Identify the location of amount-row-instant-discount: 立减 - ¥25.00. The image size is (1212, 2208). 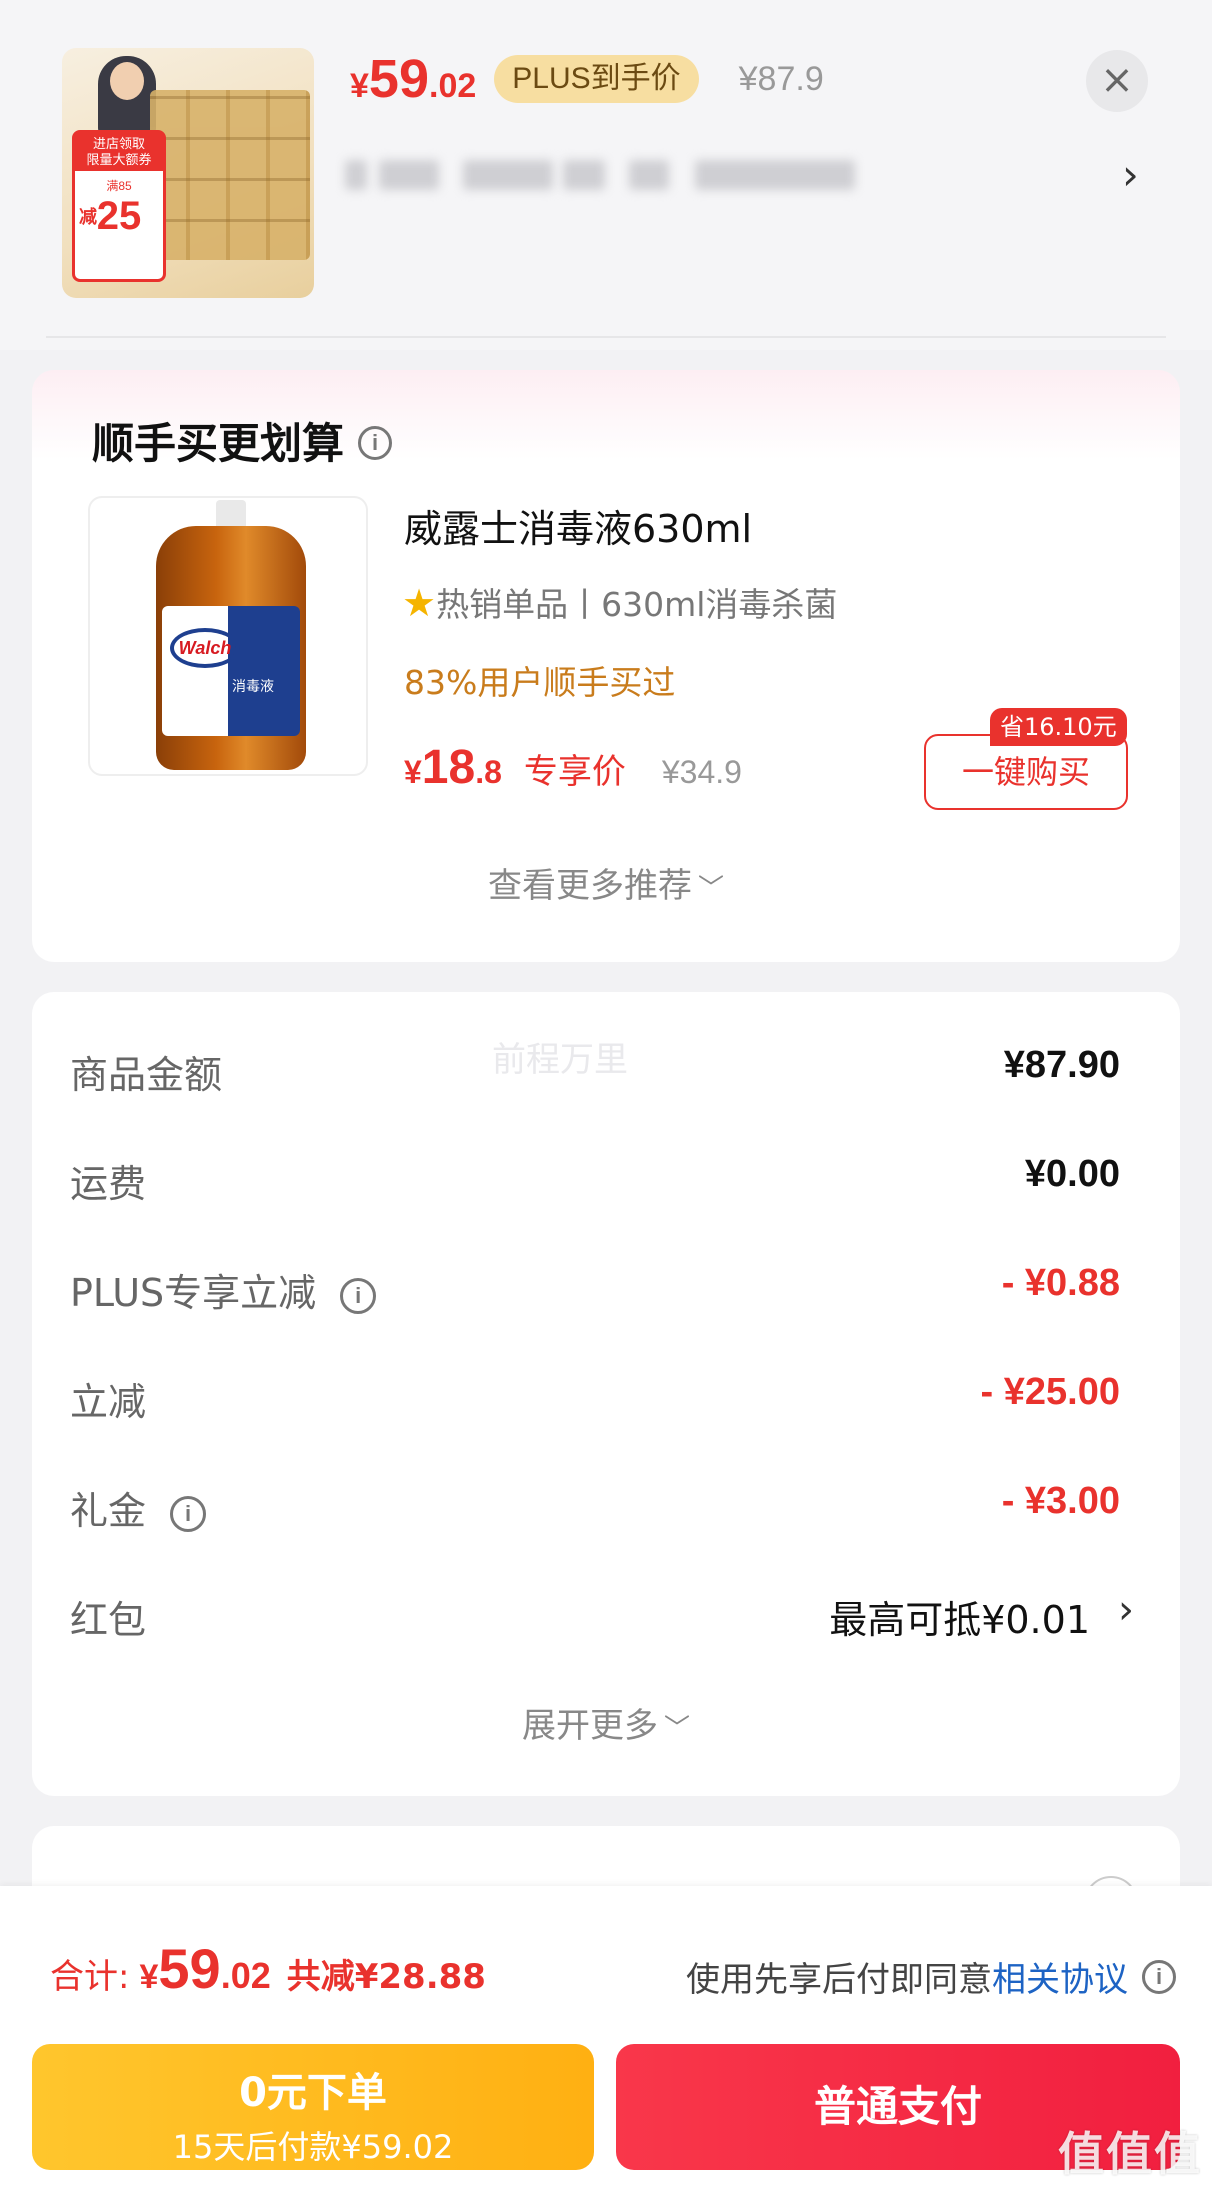
(602, 1393).